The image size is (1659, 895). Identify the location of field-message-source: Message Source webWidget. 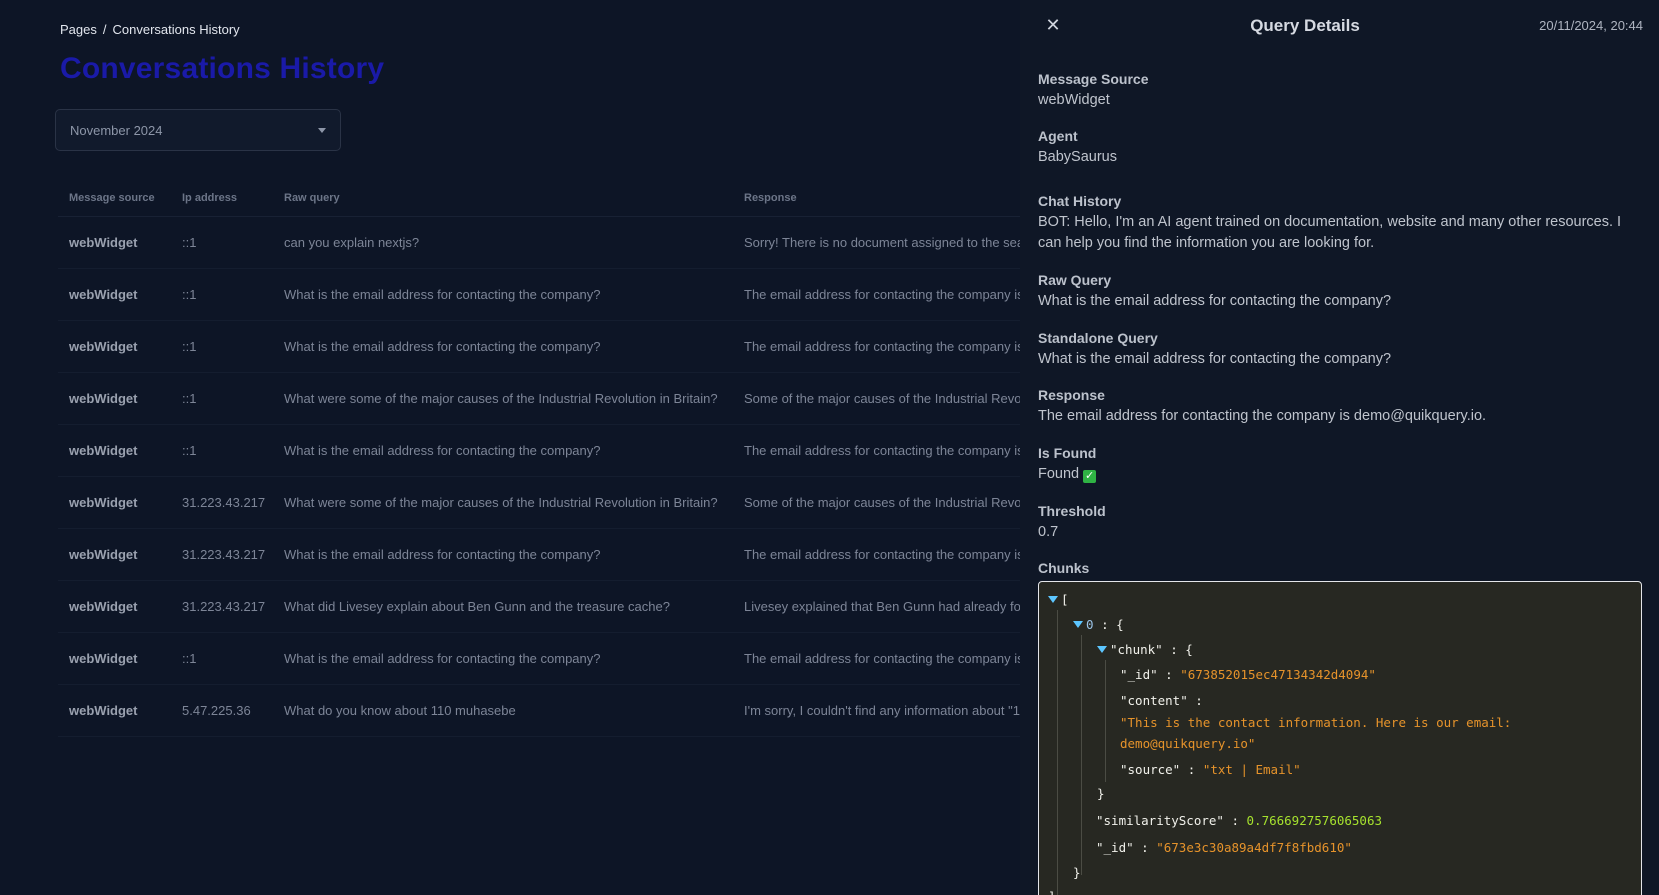
(1338, 90).